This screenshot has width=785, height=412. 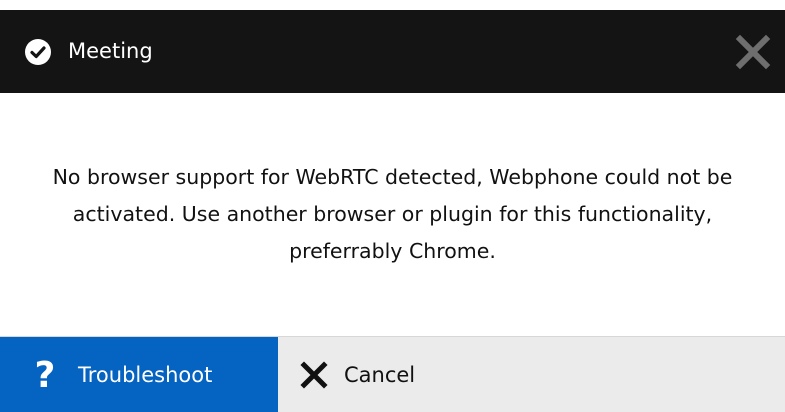 I want to click on check-circle-icon, so click(x=38, y=52).